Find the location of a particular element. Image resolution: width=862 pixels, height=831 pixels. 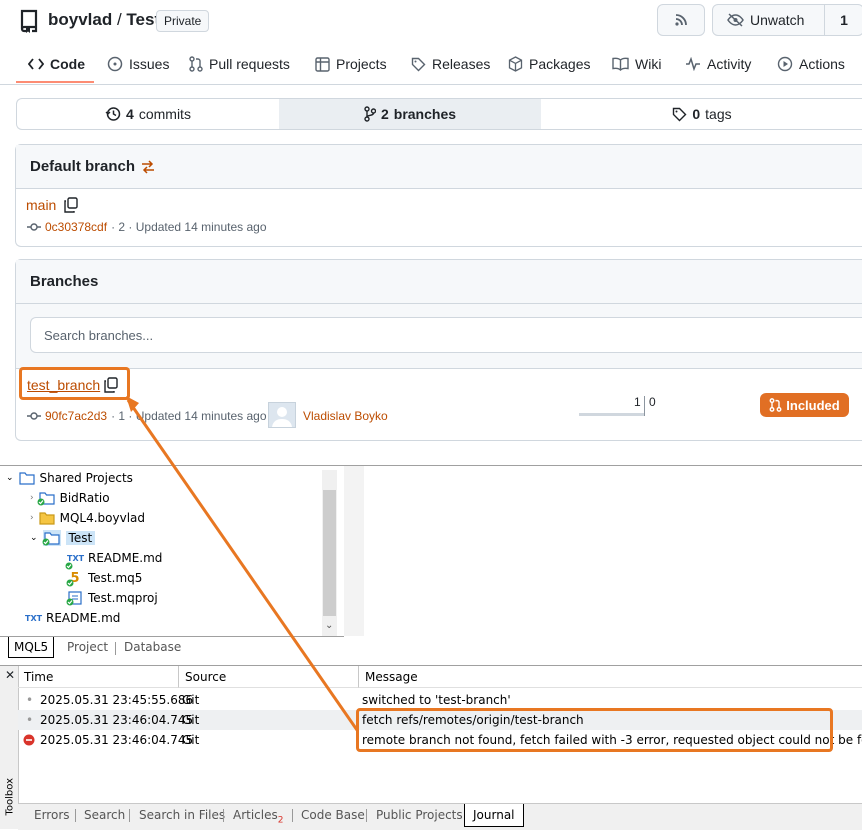

annotation-arrow-line is located at coordinates (242, 565).